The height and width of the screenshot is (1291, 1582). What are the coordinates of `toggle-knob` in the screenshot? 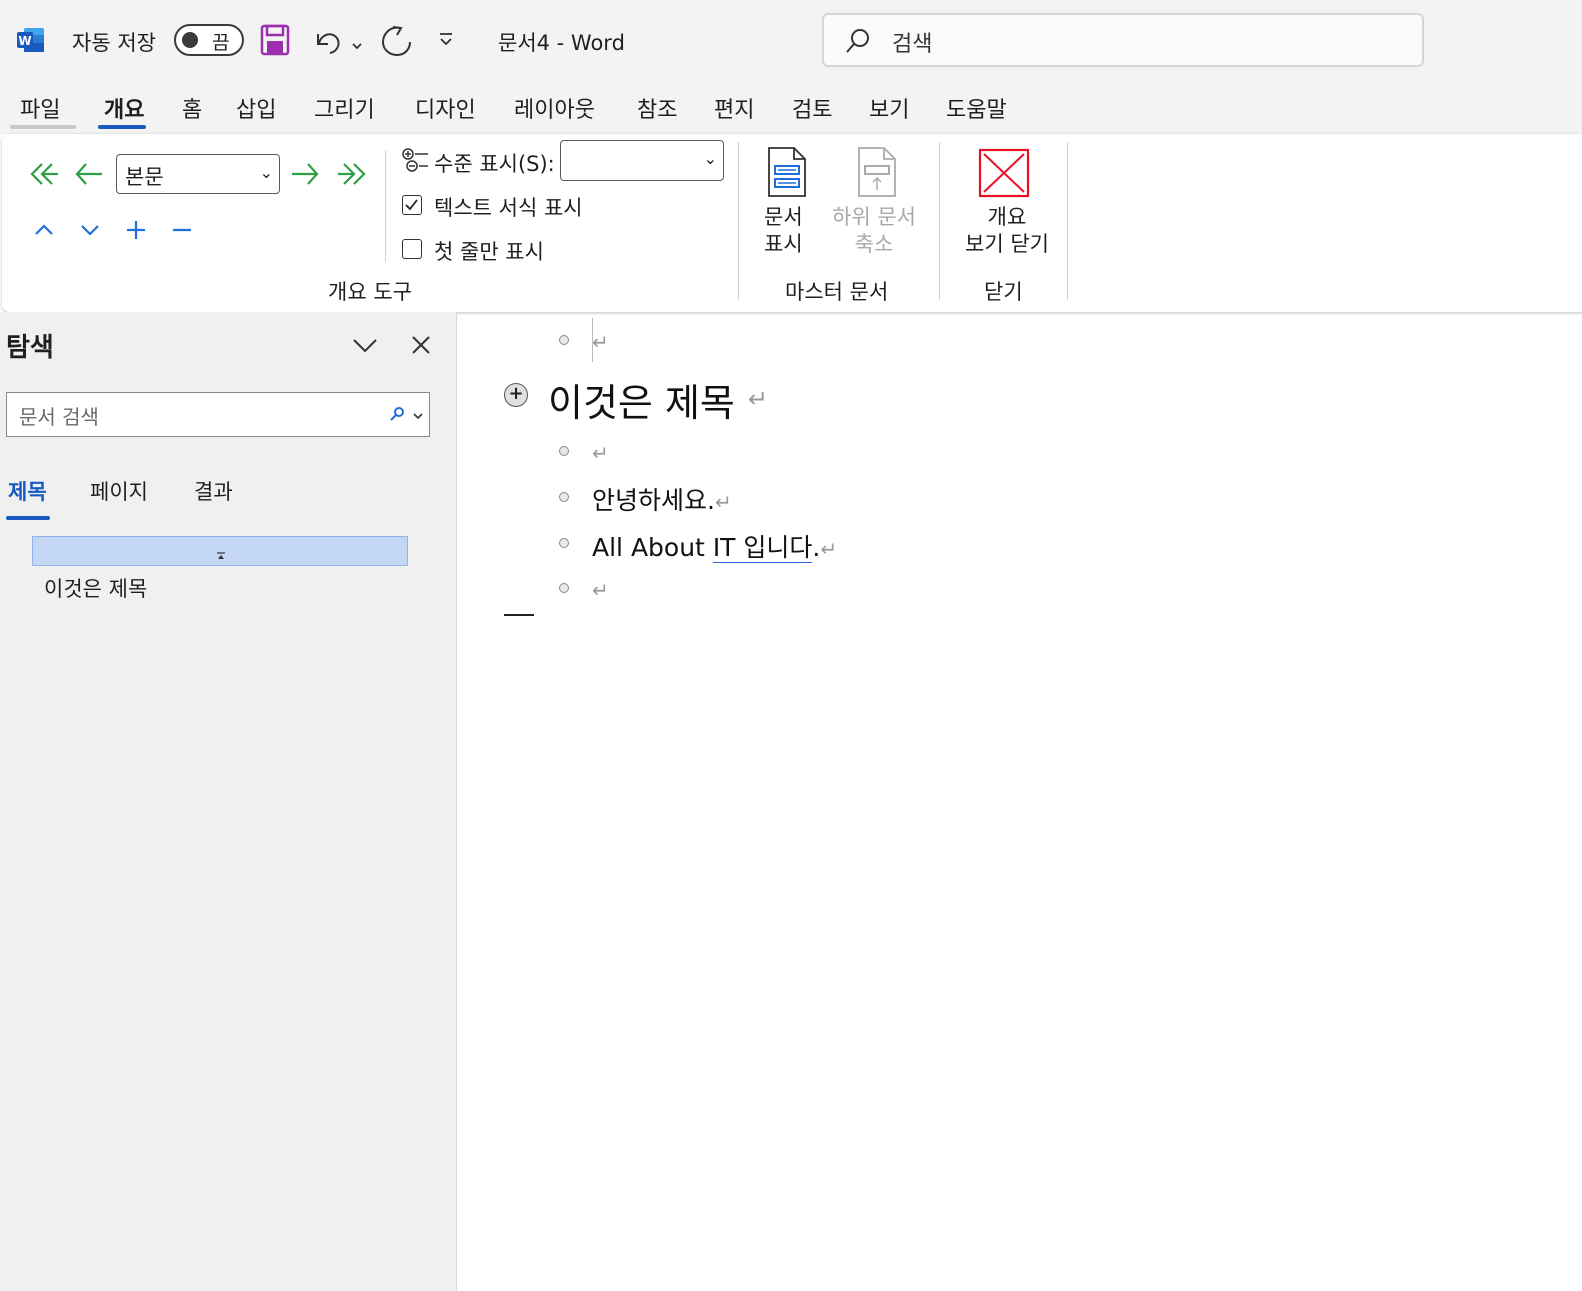 It's located at (190, 40).